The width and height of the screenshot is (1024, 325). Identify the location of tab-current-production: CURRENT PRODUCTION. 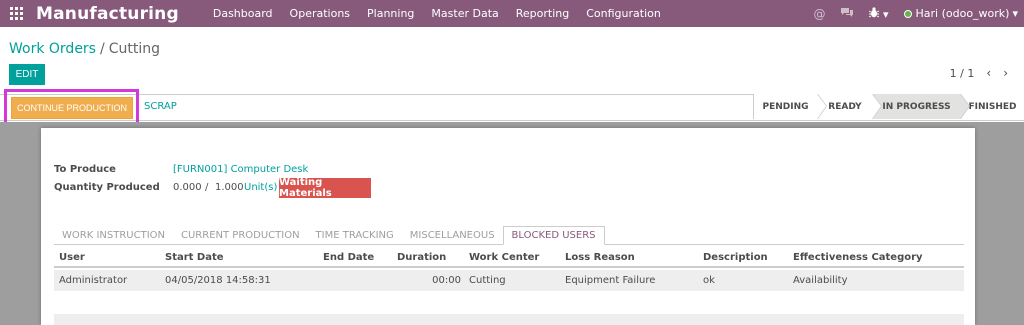
(240, 235).